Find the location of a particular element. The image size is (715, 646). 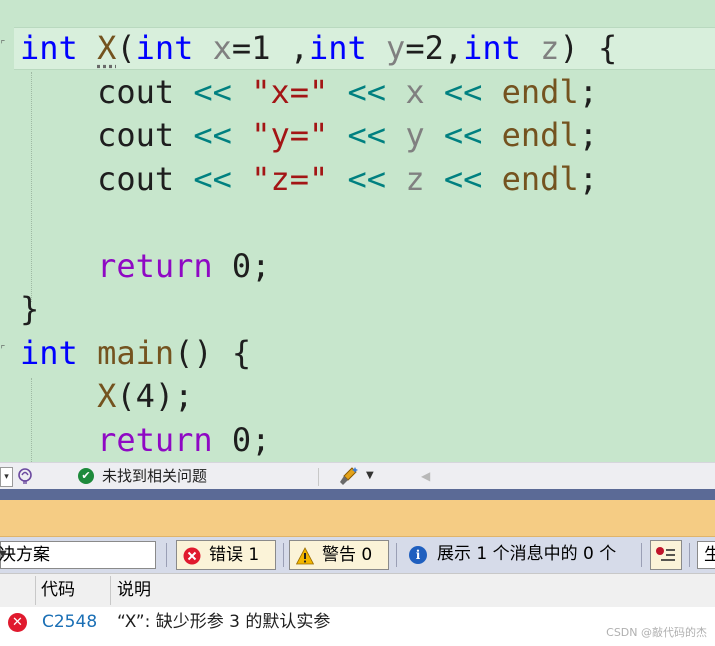

error-list-toolbar: 决方案 ▼ 错误 1 警告 0 i 展示 1 个消息中的 0 个 生 is located at coordinates (357, 555).